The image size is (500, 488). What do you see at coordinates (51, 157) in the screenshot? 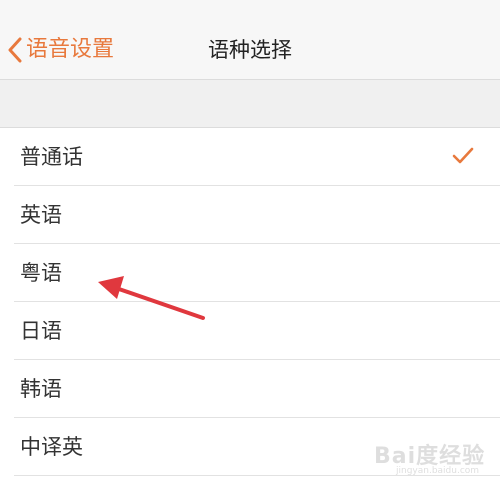
I see `list-item-label: 普通话` at bounding box center [51, 157].